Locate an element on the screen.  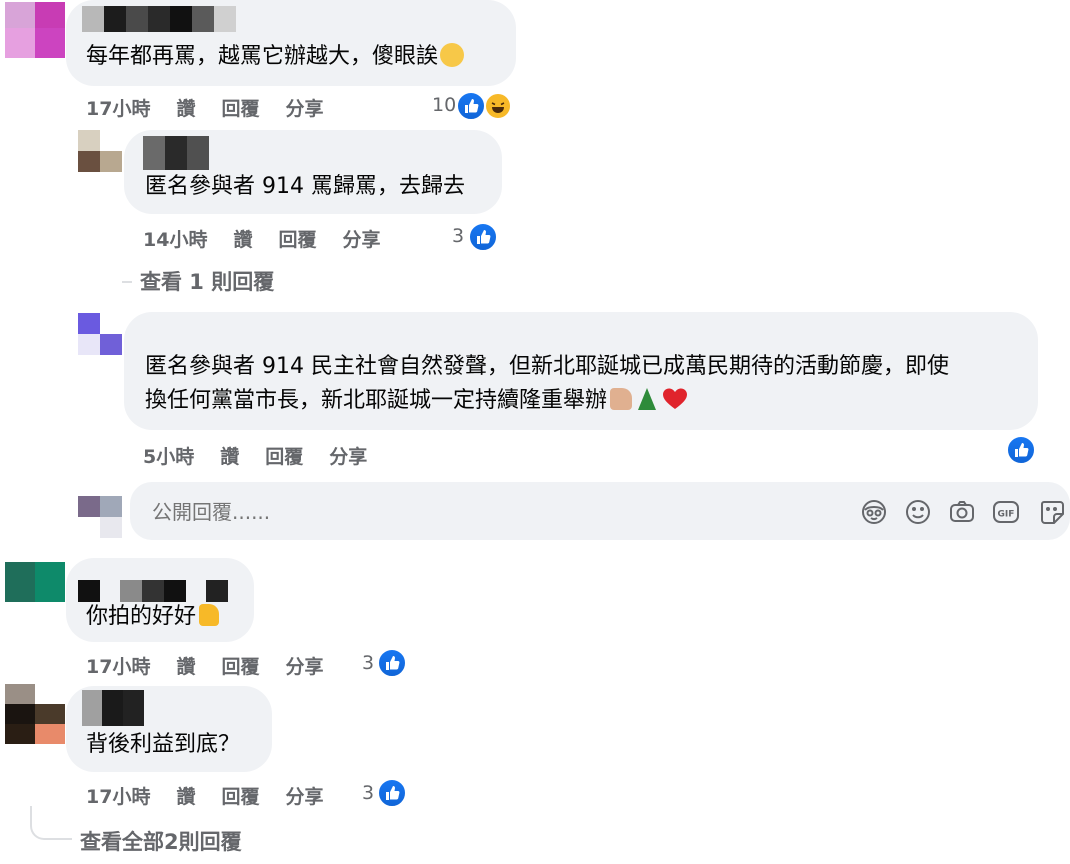
view-all-replies-link: 查看全部2則回覆 is located at coordinates (161, 841).